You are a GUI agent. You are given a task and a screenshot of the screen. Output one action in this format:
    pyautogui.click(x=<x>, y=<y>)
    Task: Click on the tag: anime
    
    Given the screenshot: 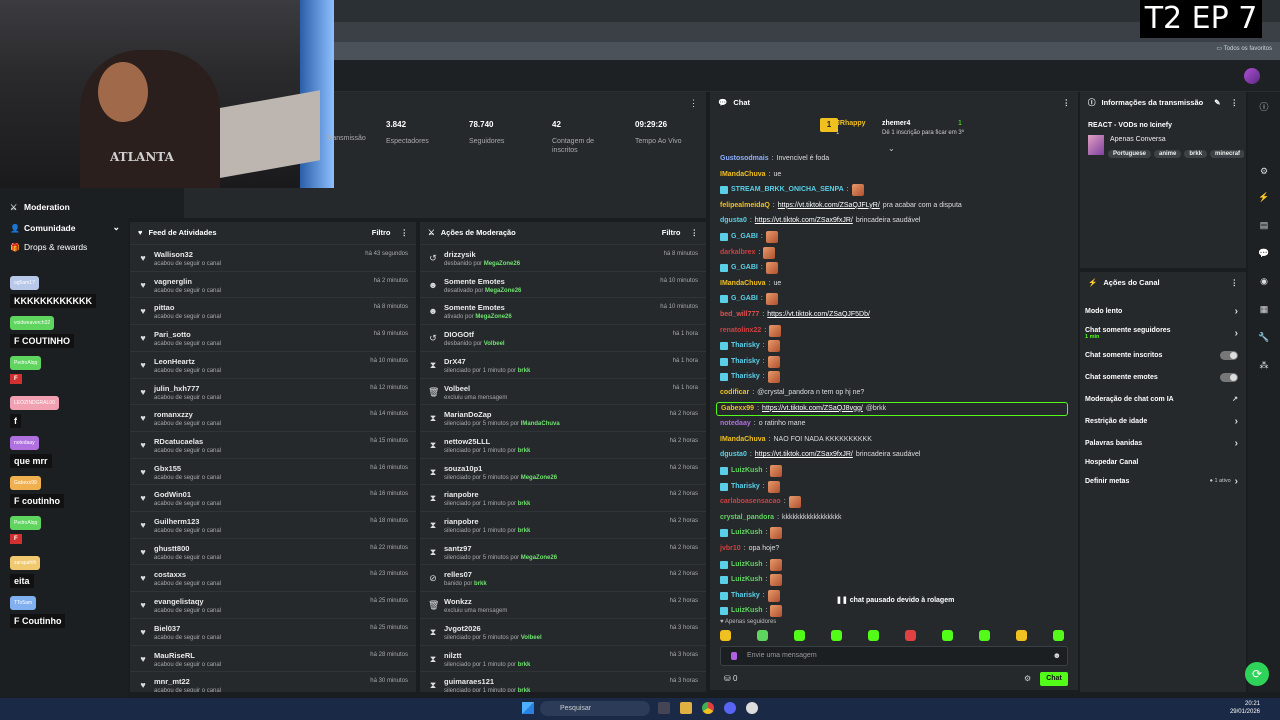 What is the action you would take?
    pyautogui.click(x=1168, y=154)
    